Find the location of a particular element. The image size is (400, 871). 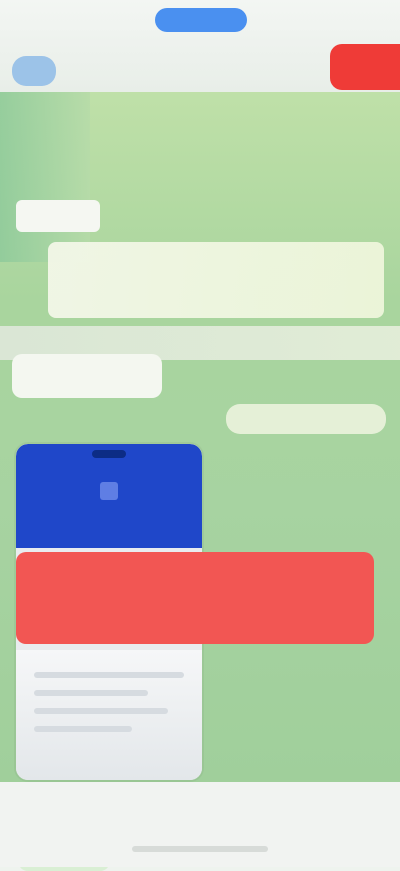

alert-button is located at coordinates (365, 67).